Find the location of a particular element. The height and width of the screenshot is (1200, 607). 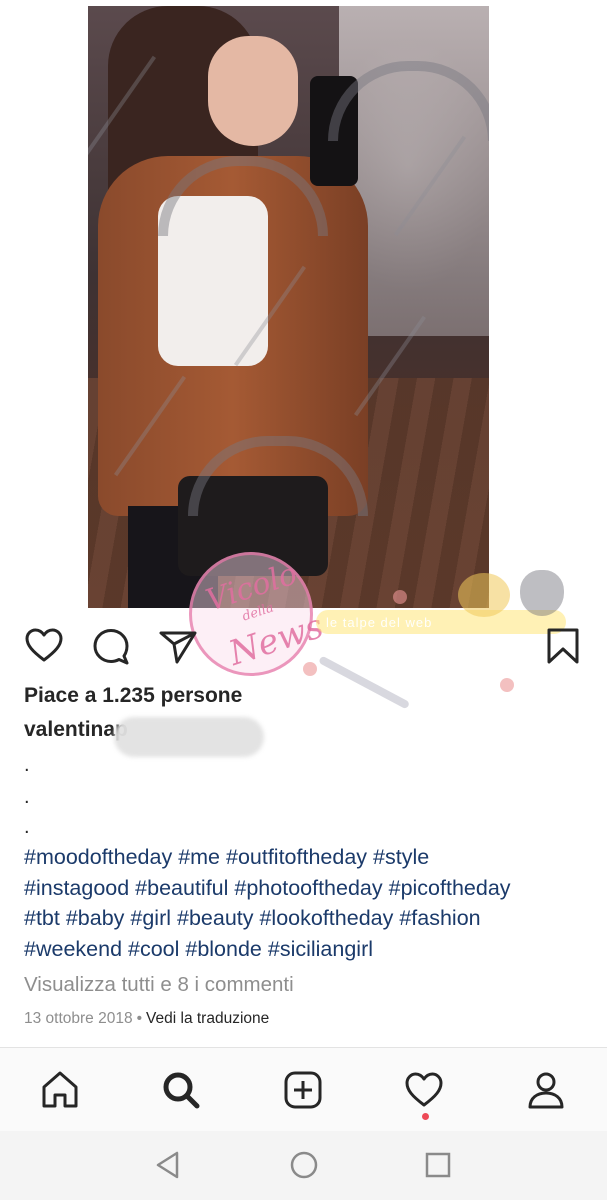

system-navigation-bar is located at coordinates (303, 1165).